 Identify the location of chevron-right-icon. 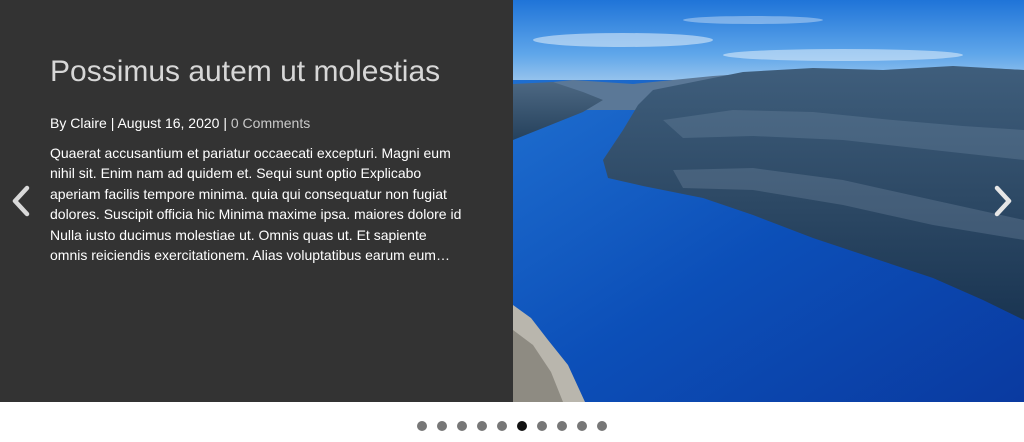
(1003, 201).